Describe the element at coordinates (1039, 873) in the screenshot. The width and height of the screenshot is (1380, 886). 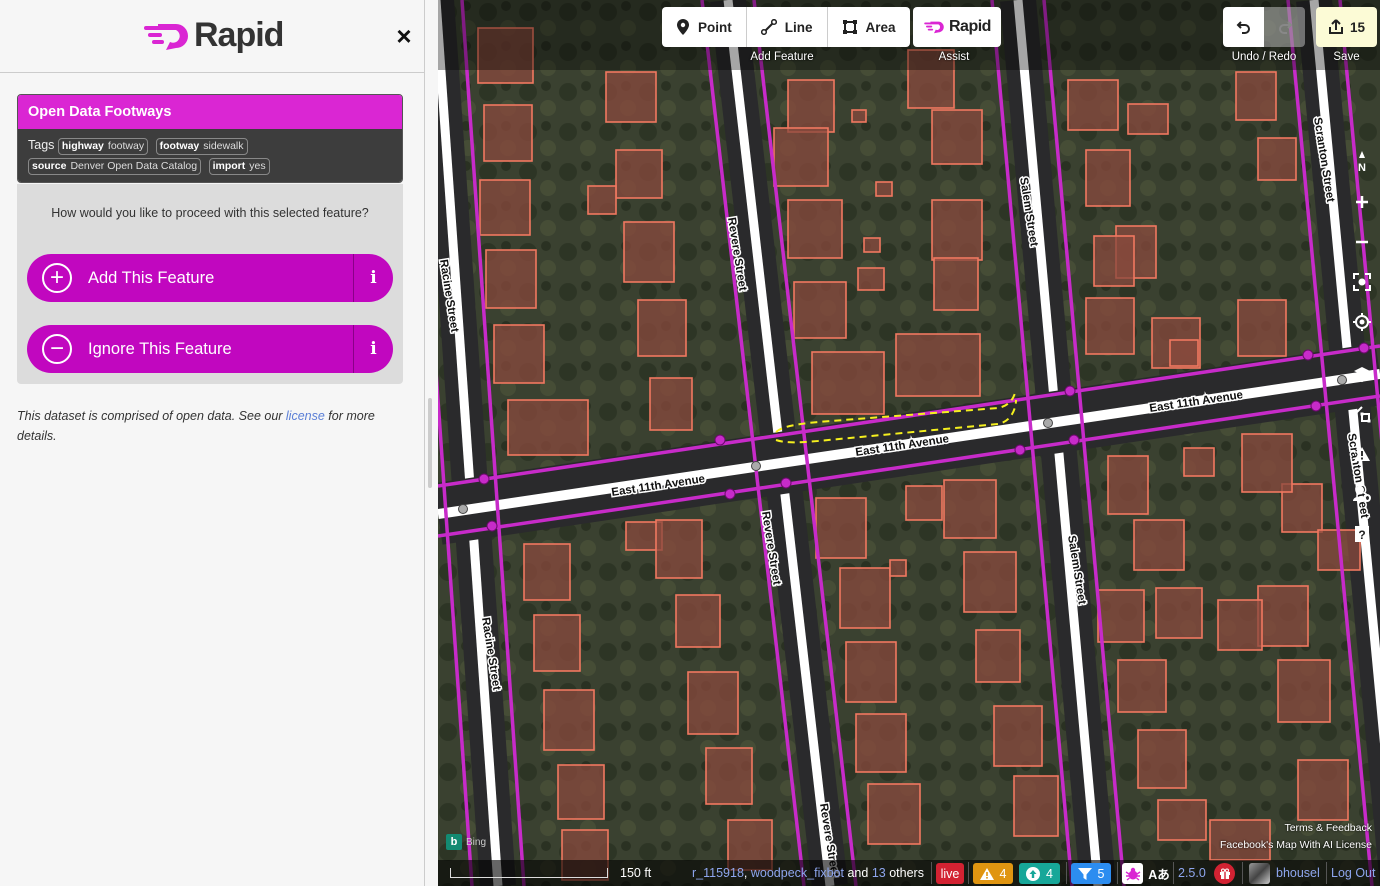
I see `uploads-badge: 4` at that location.